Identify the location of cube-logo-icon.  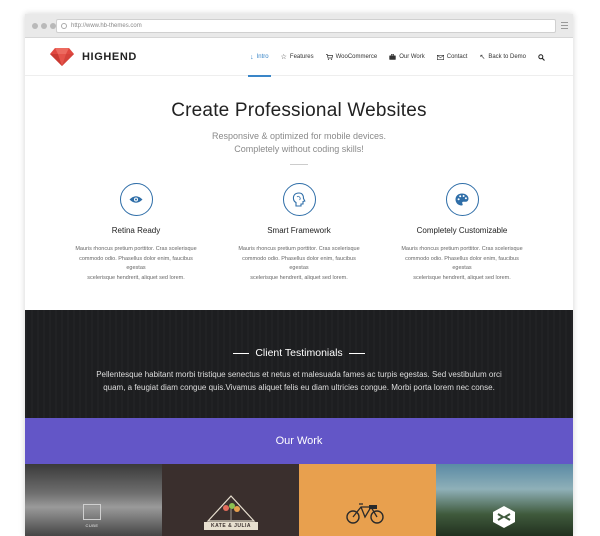
(92, 512).